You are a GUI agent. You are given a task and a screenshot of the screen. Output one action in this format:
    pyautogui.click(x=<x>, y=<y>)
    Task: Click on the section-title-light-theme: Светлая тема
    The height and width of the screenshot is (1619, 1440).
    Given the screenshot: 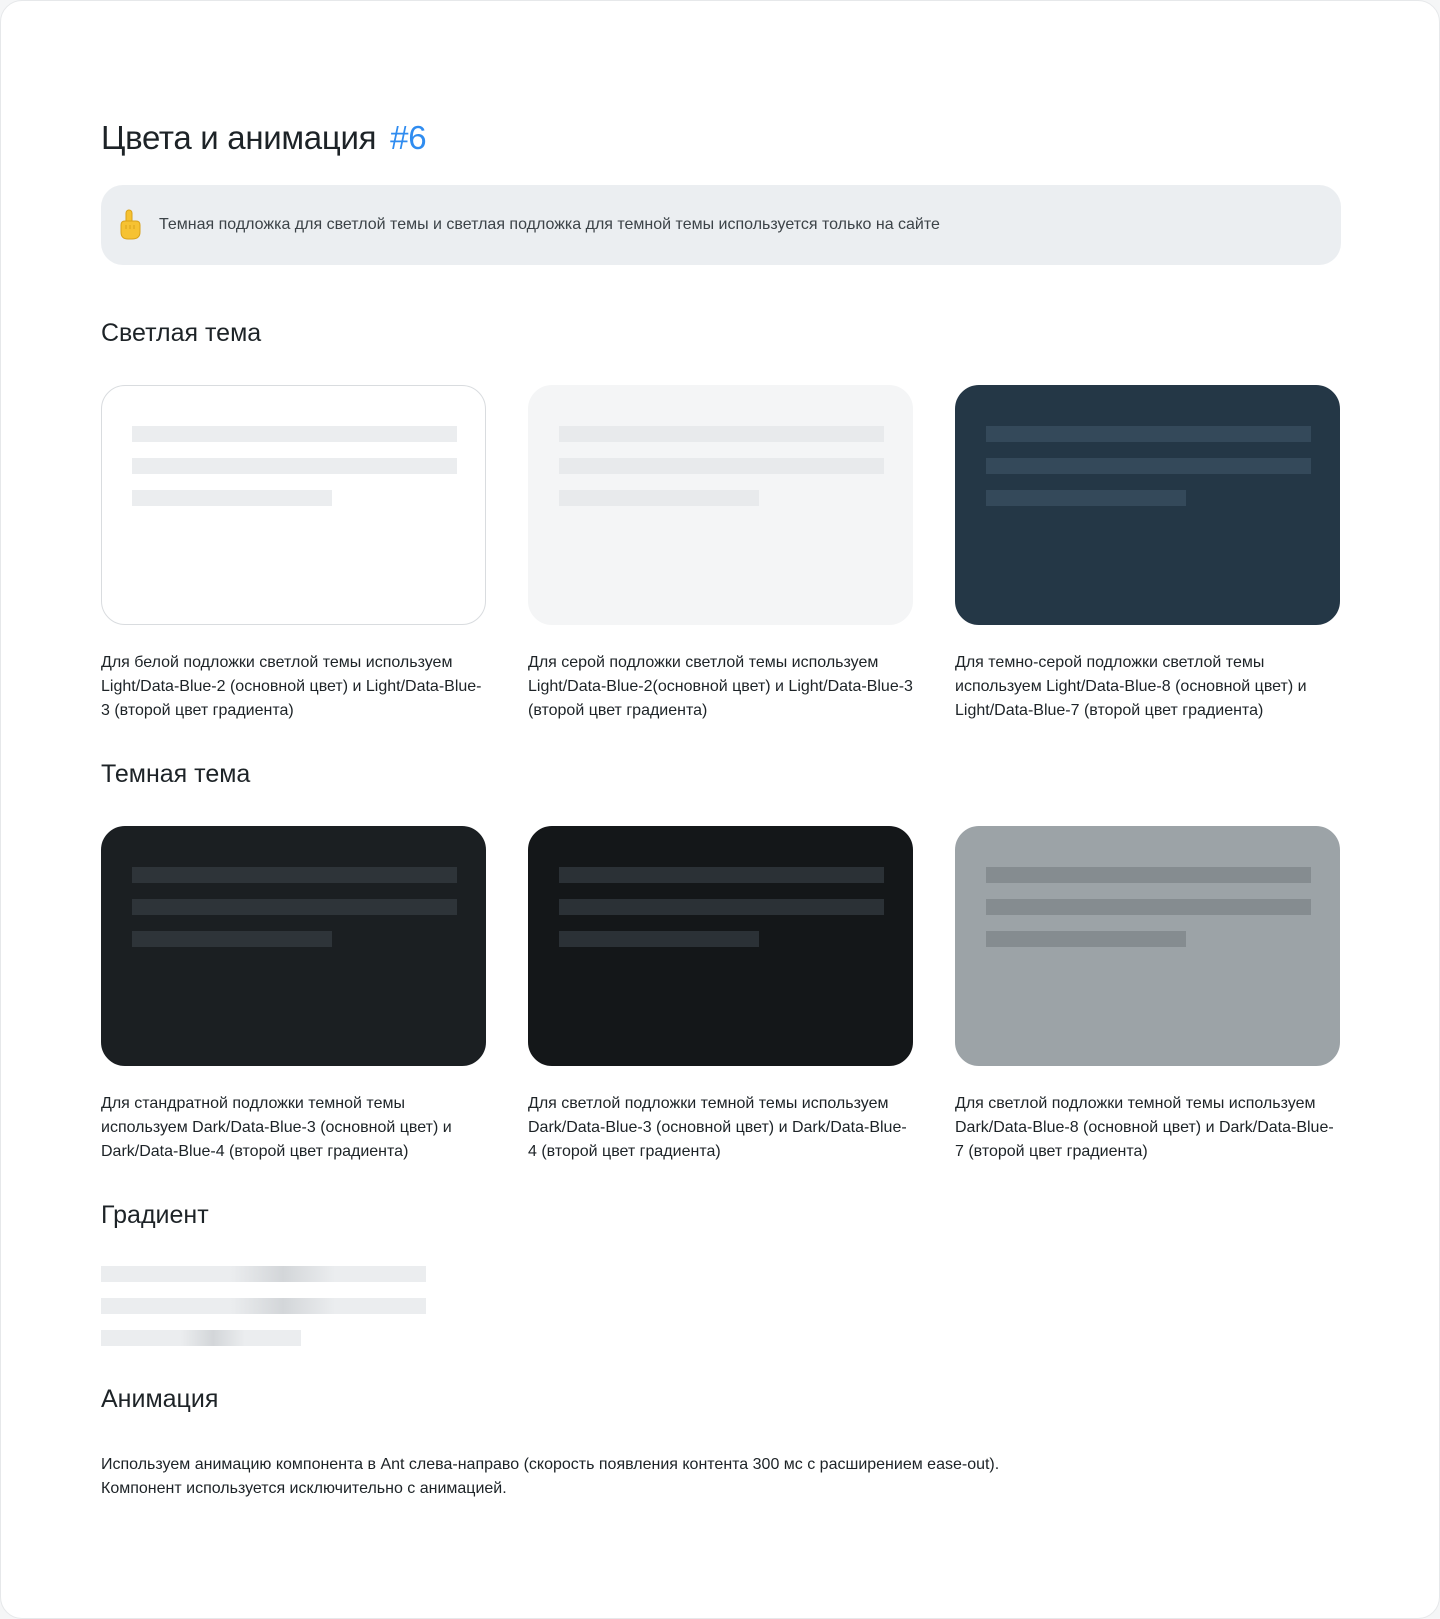 What is the action you would take?
    pyautogui.click(x=181, y=333)
    